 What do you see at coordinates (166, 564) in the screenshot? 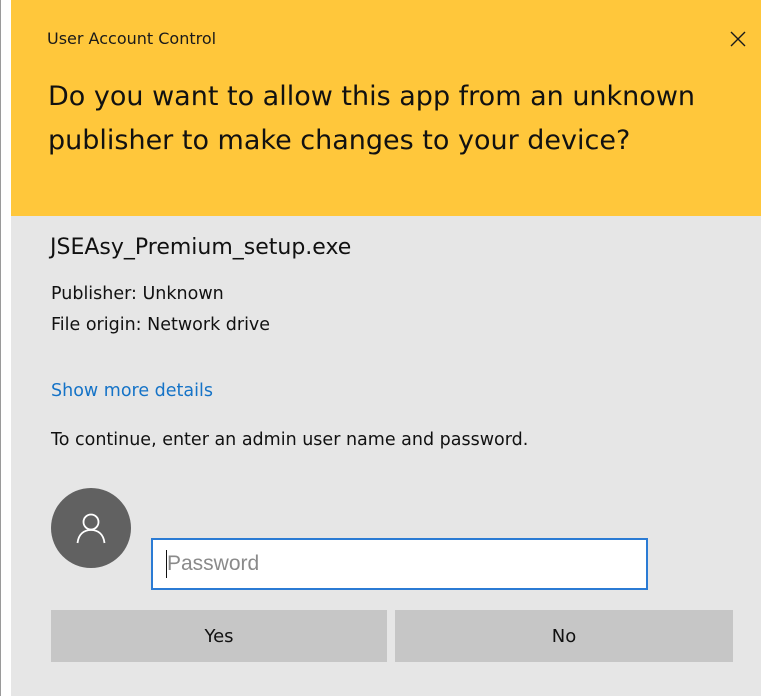
I see `text-caret` at bounding box center [166, 564].